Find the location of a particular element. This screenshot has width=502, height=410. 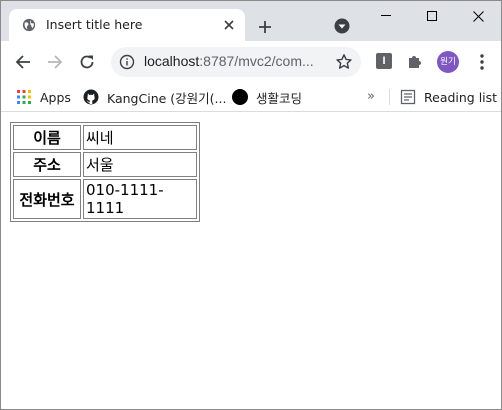

table-row: 주소 서울 is located at coordinates (105, 164).